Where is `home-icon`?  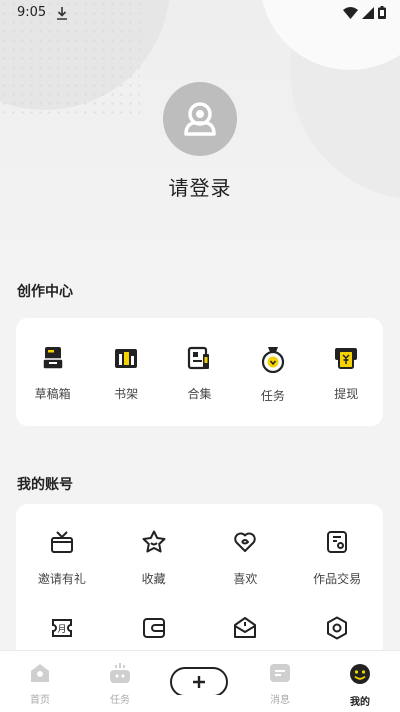 home-icon is located at coordinates (40, 673).